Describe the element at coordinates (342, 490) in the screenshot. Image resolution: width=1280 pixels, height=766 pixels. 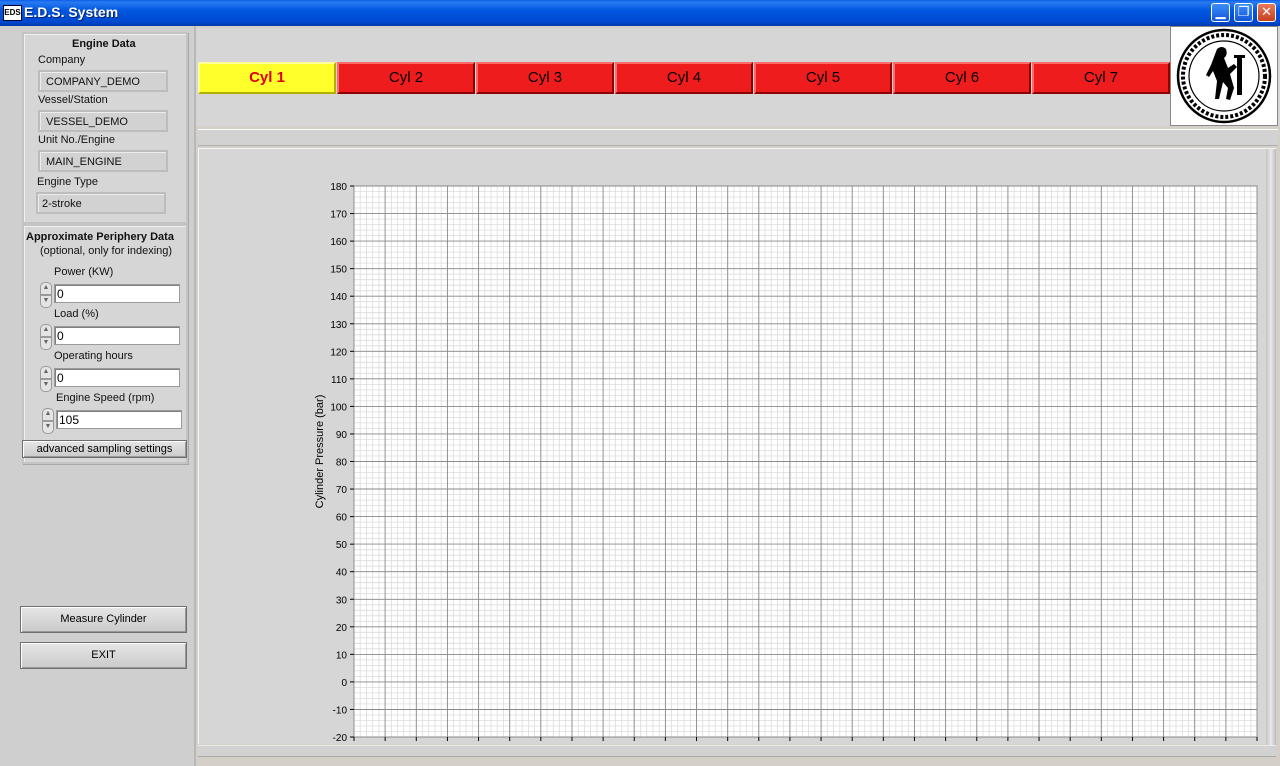
I see `y-tick-label: 70` at that location.